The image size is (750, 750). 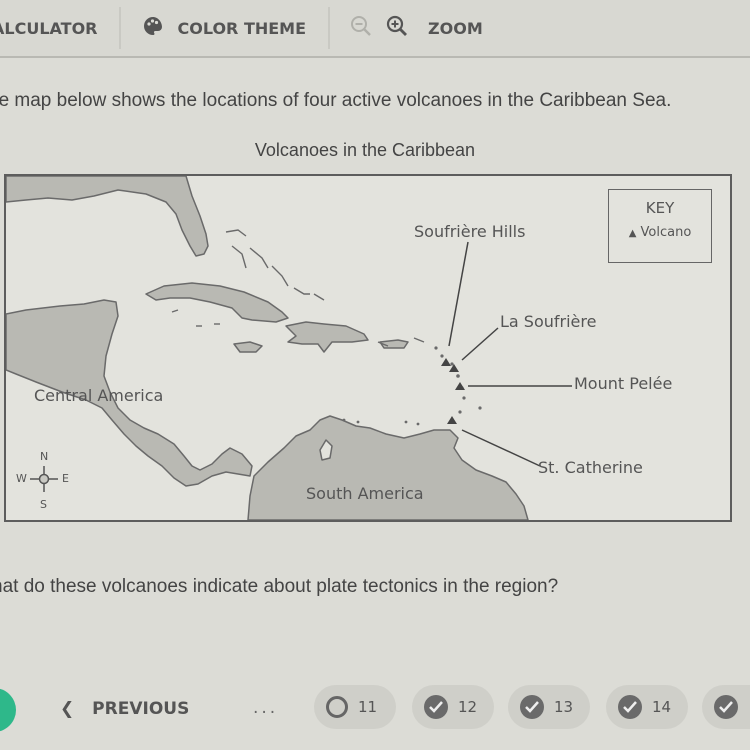 I want to click on calculator-label: ALCULATOR, so click(x=49, y=28).